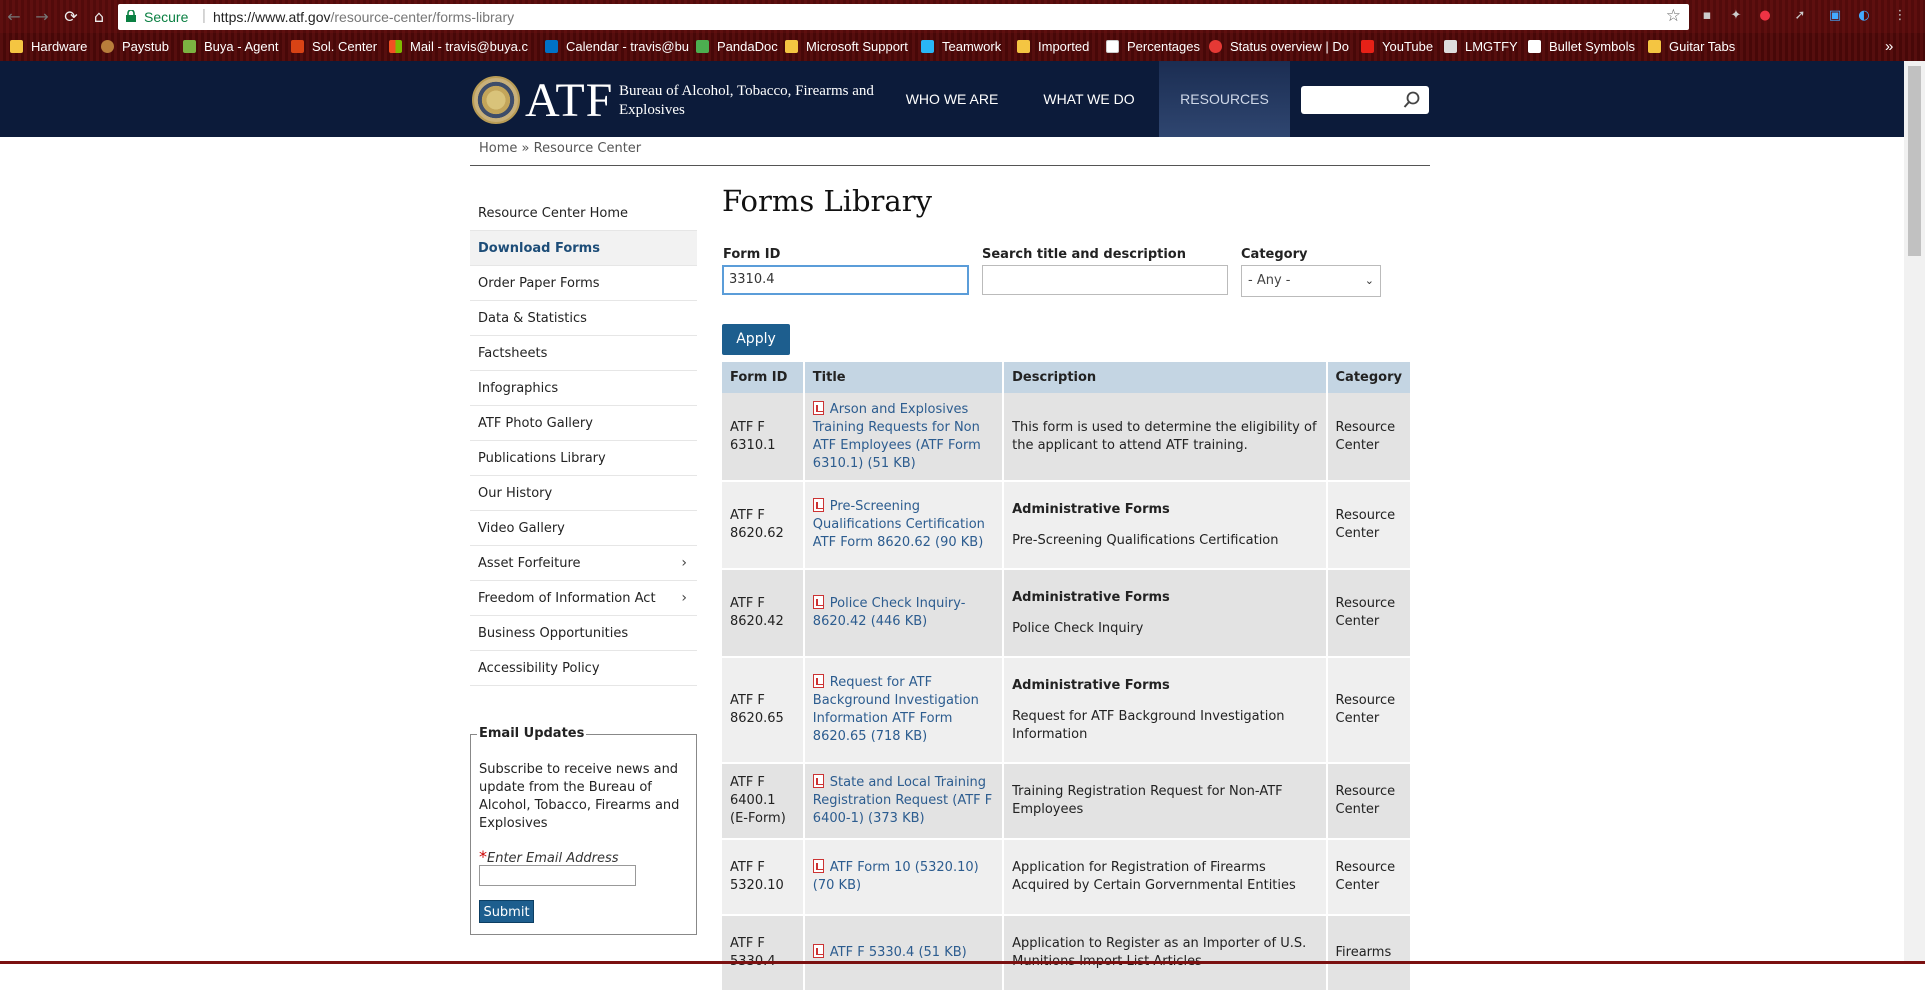  Describe the element at coordinates (583, 528) in the screenshot. I see `sidebar-item-video-gallery: Video Gallery` at that location.